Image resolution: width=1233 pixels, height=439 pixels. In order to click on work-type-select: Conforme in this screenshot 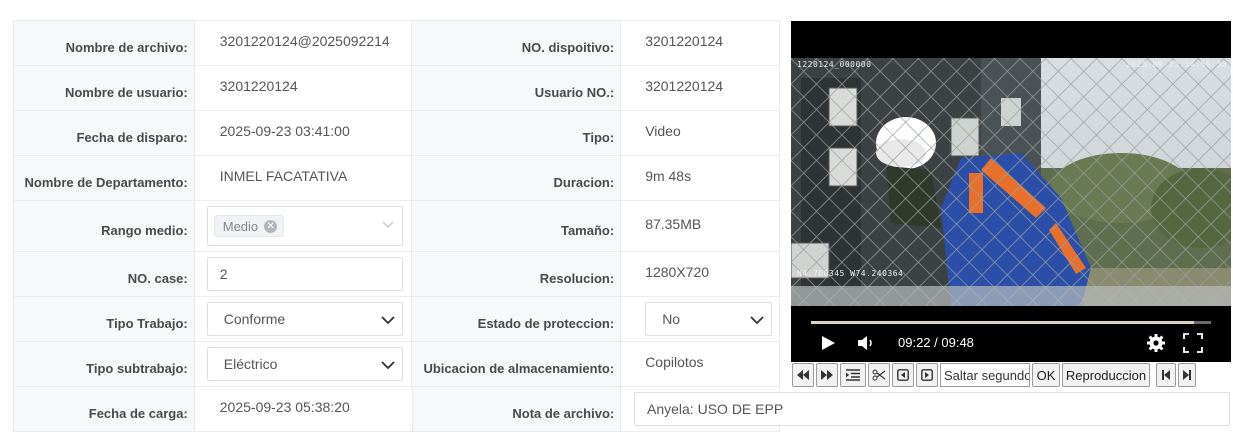, I will do `click(304, 319)`.